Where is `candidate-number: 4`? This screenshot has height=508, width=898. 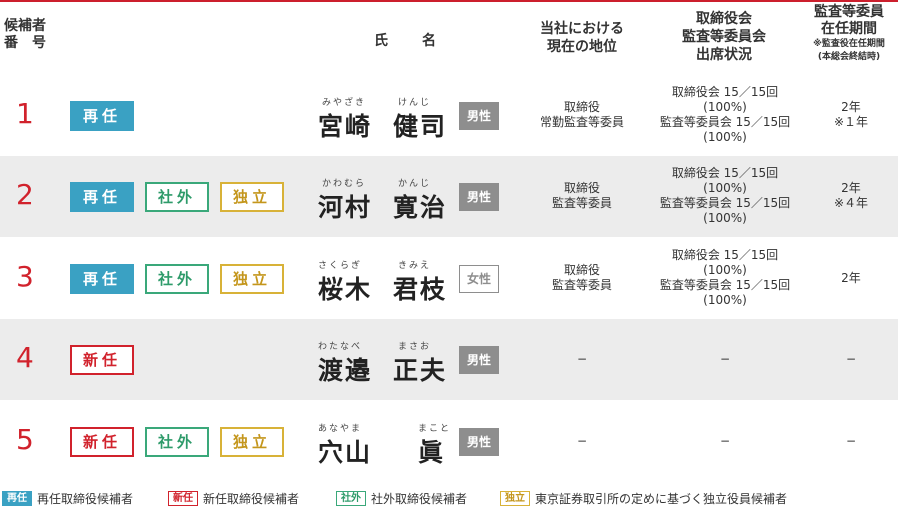 candidate-number: 4 is located at coordinates (25, 357).